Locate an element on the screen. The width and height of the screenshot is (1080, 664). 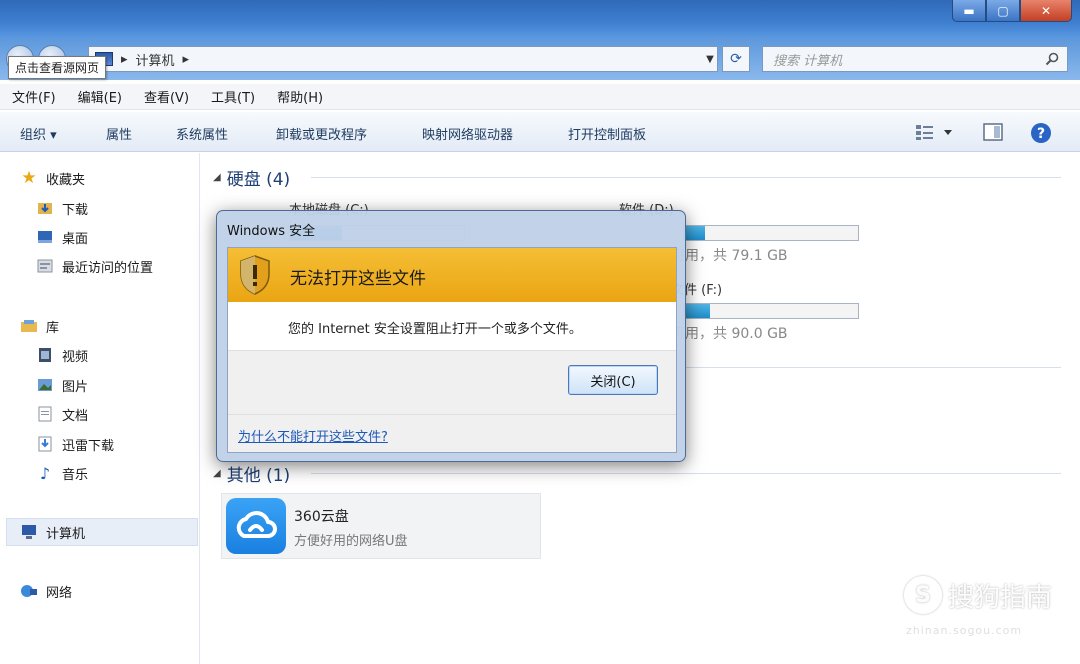
recent-places-icon is located at coordinates (45, 266).